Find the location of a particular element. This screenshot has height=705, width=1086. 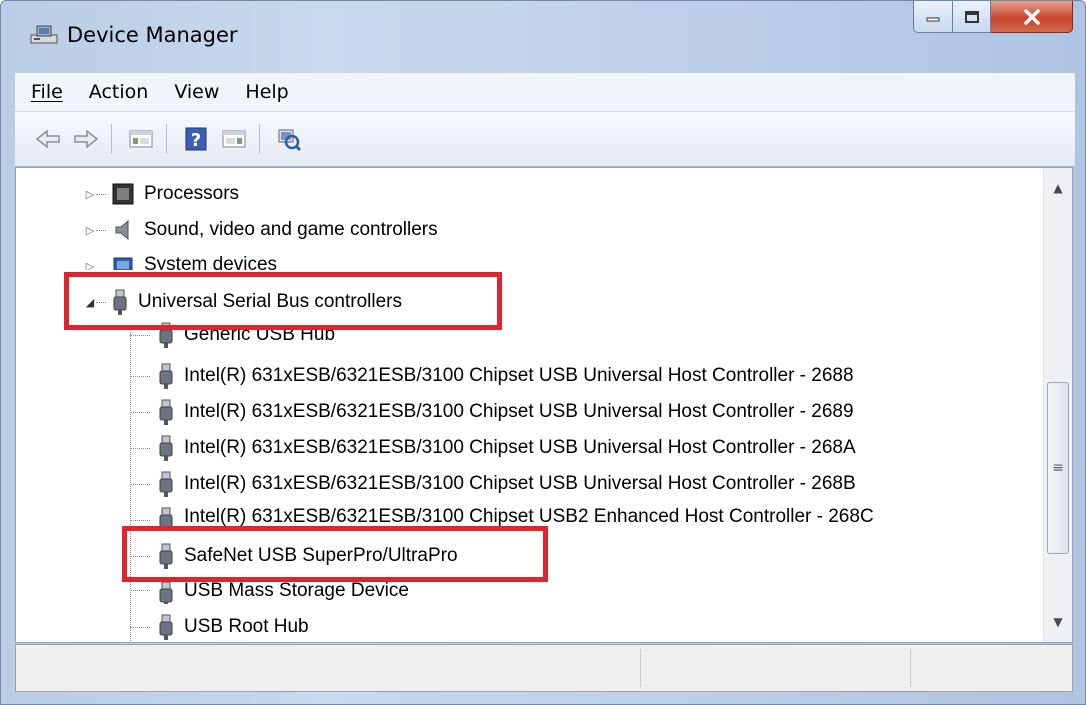

tree-node-system-devices: ▷ System devices is located at coordinates (180, 259).